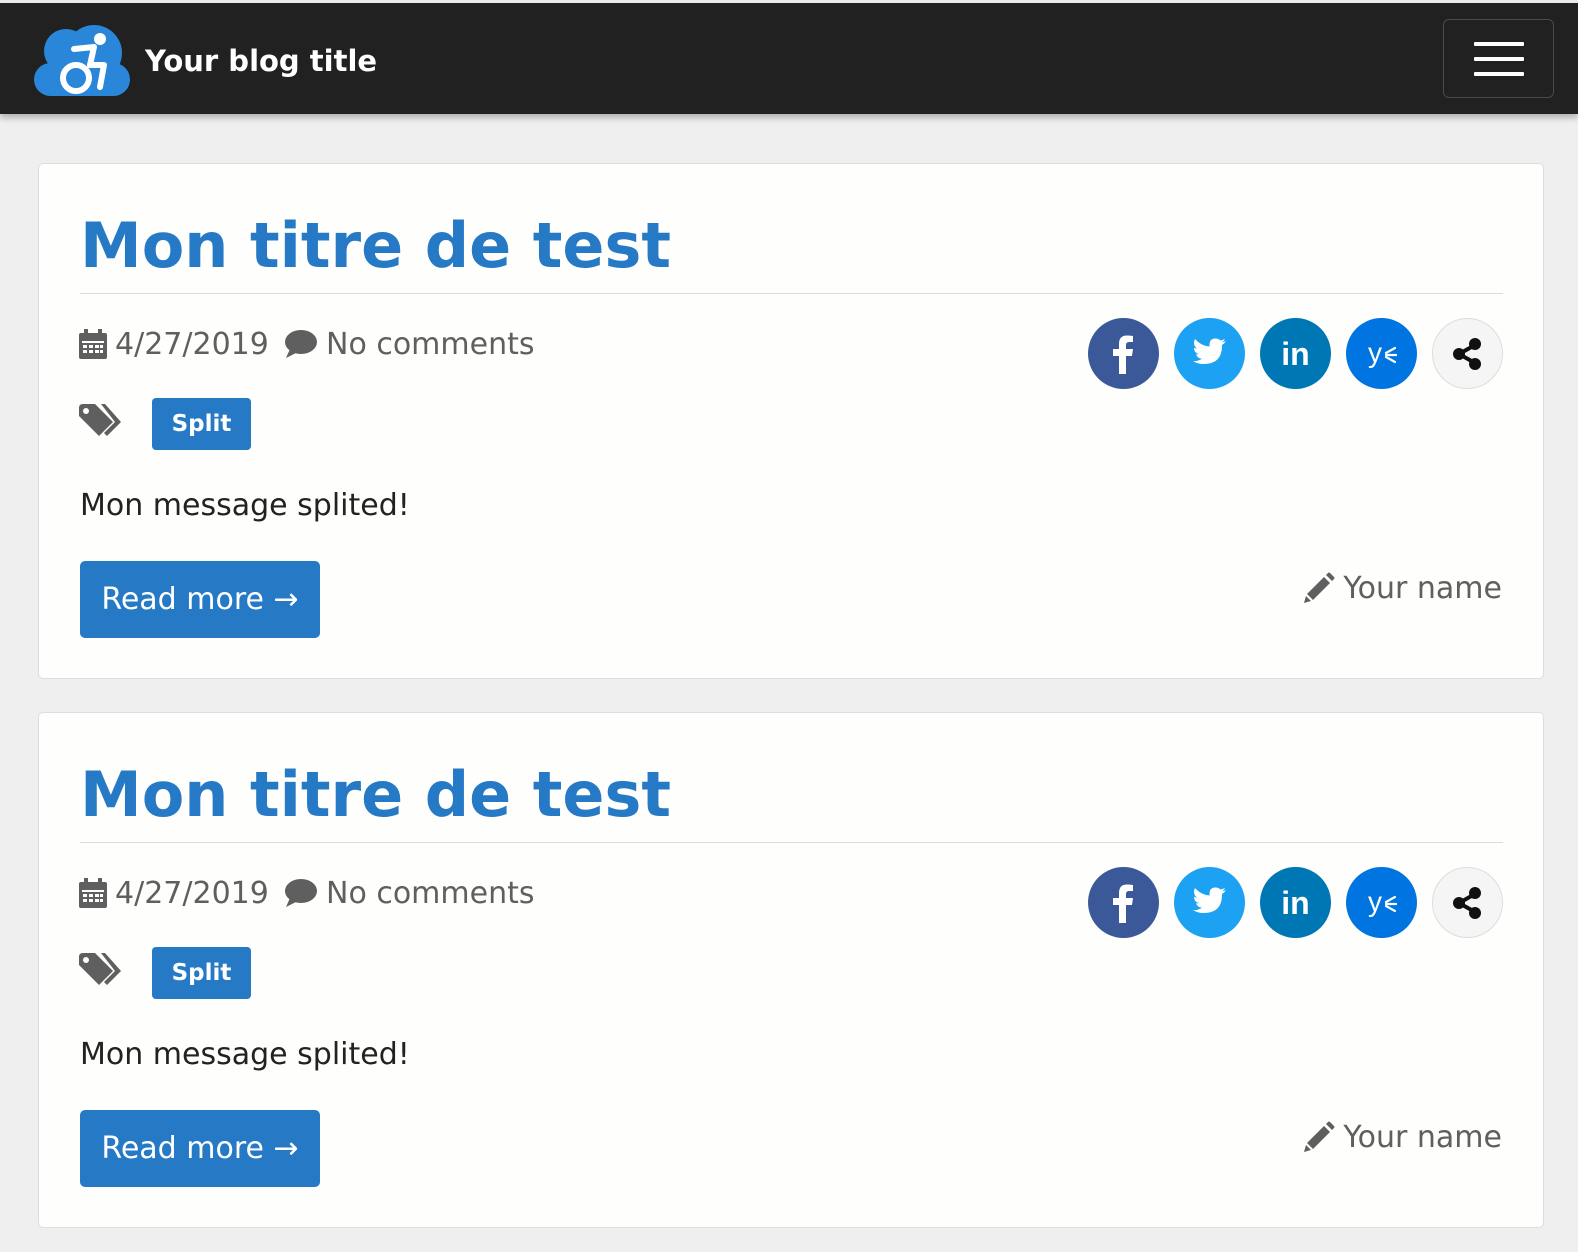 The width and height of the screenshot is (1578, 1252). What do you see at coordinates (1498, 58) in the screenshot?
I see `navbar-toggle-button` at bounding box center [1498, 58].